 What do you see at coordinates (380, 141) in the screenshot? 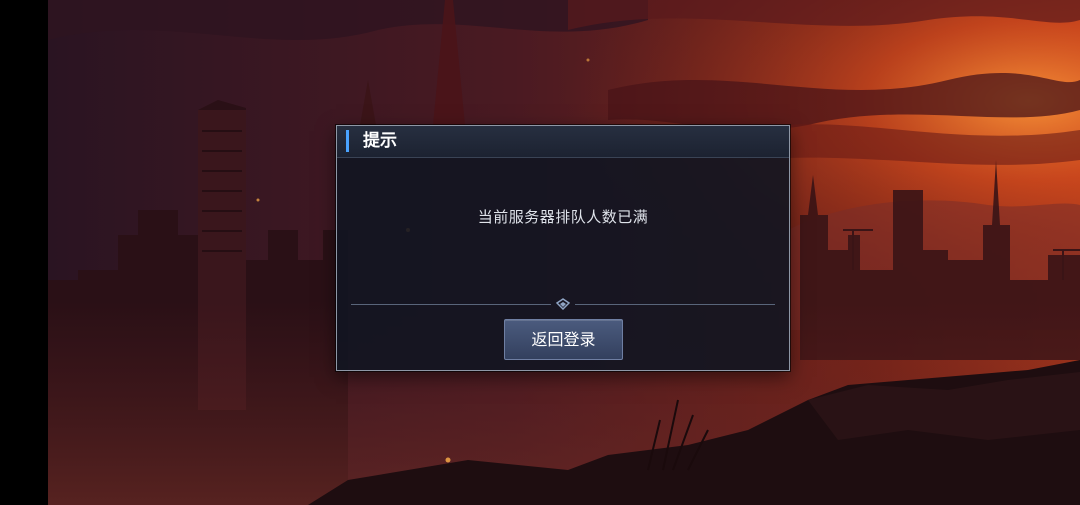
I see `dialog-title: 提示` at bounding box center [380, 141].